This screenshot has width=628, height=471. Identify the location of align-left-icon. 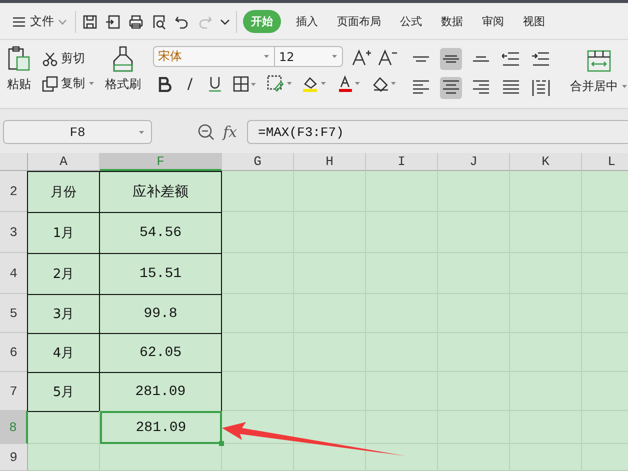
(421, 88).